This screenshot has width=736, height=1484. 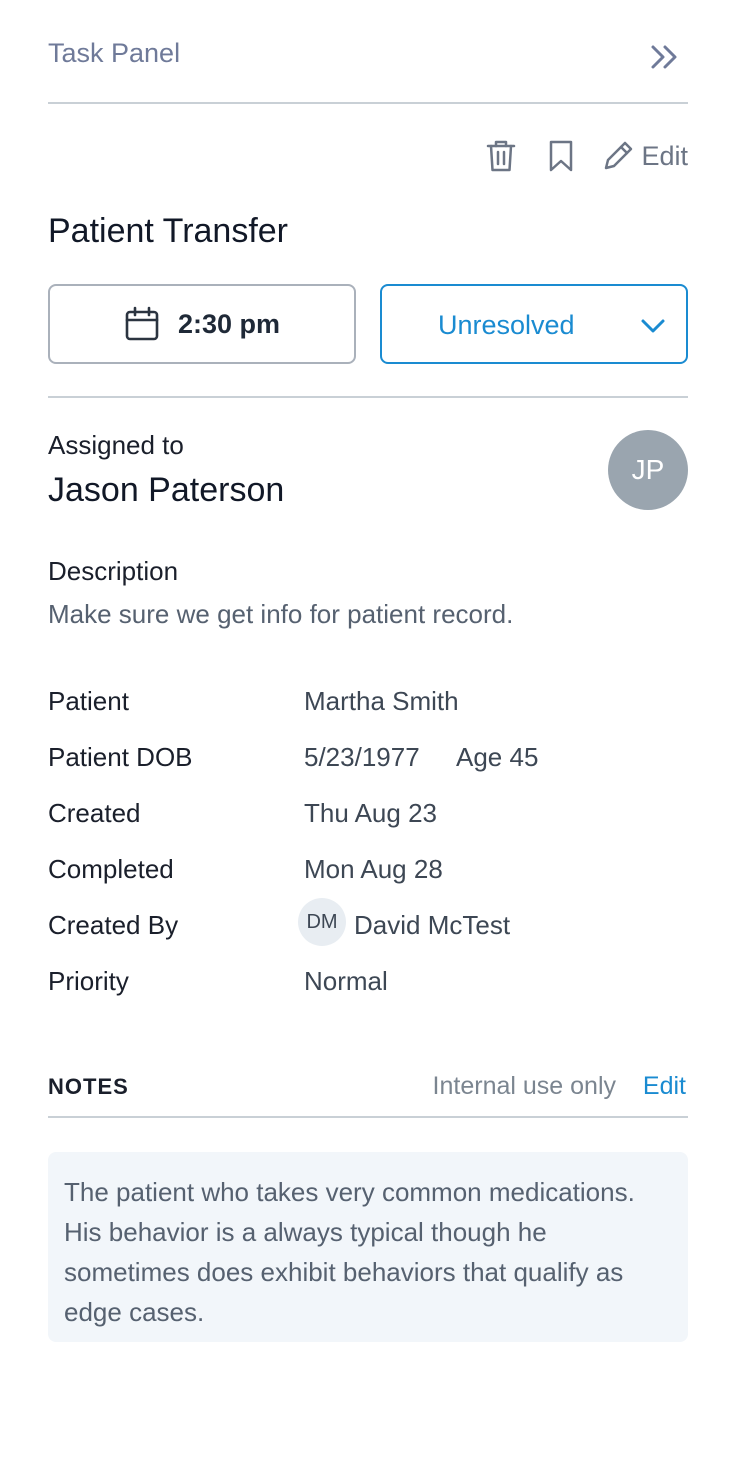 What do you see at coordinates (322, 922) in the screenshot?
I see `creator-avatar: DM` at bounding box center [322, 922].